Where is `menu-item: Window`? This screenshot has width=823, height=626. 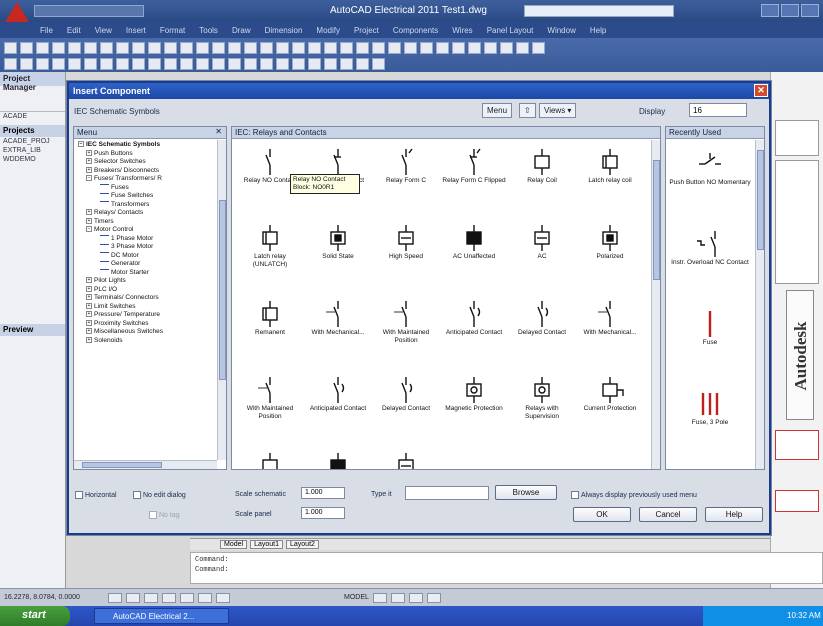
menu-item: Window is located at coordinates (561, 30).